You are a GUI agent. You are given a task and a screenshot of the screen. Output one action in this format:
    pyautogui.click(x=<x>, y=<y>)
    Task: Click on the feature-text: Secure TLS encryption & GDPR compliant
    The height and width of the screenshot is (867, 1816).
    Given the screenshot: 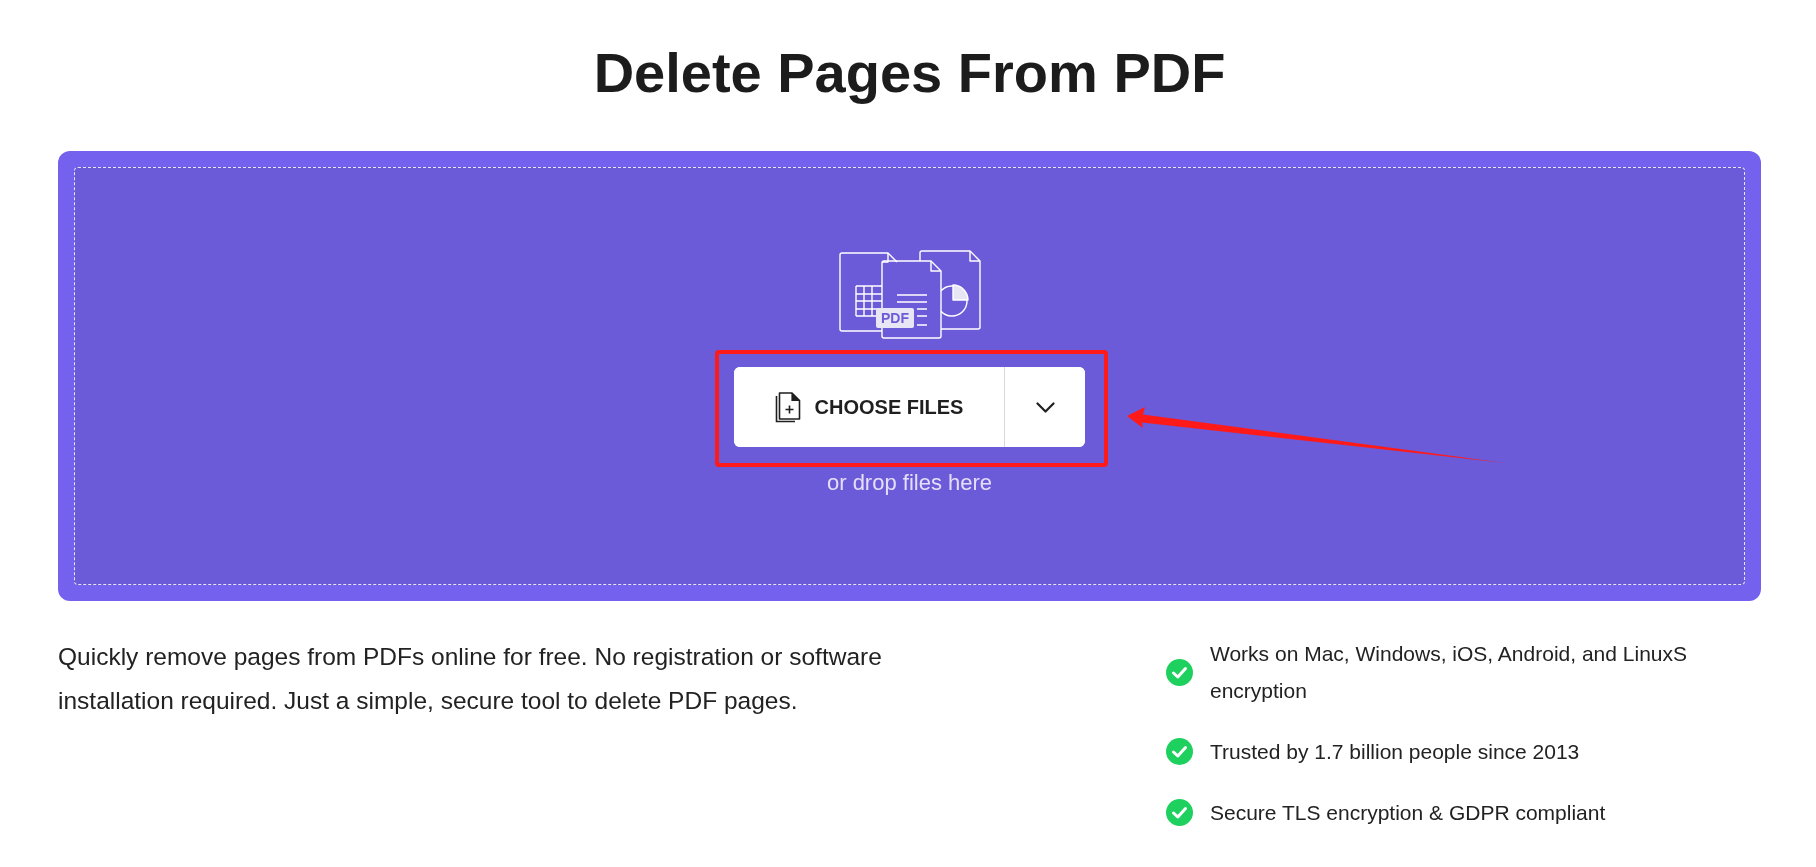 What is the action you would take?
    pyautogui.click(x=1408, y=813)
    